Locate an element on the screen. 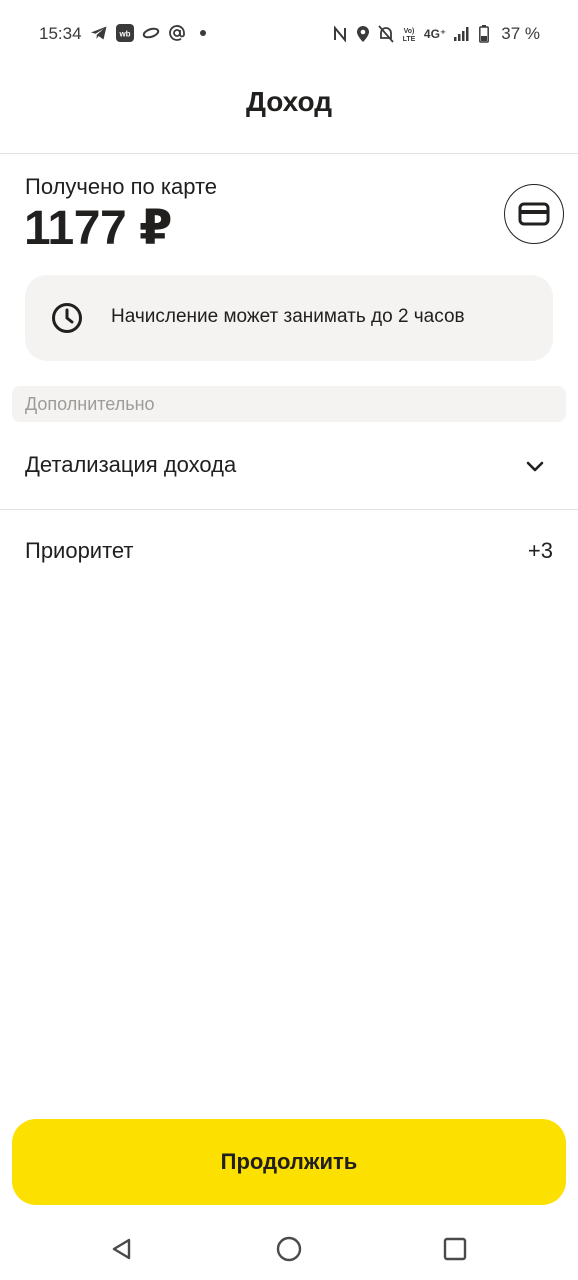 The height and width of the screenshot is (1280, 578). priority-value: +3 is located at coordinates (540, 550).